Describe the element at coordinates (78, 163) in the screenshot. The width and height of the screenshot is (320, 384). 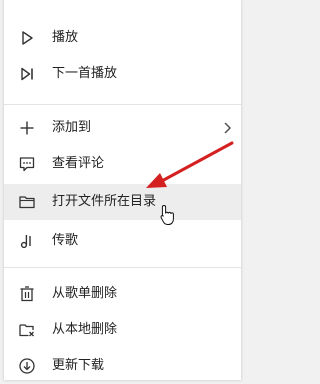
I see `menu-item-label: 查看评论` at that location.